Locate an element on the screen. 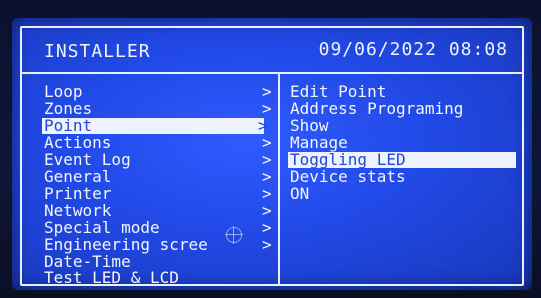 The image size is (541, 298). submenu-item-device-stats: Device stats is located at coordinates (348, 177).